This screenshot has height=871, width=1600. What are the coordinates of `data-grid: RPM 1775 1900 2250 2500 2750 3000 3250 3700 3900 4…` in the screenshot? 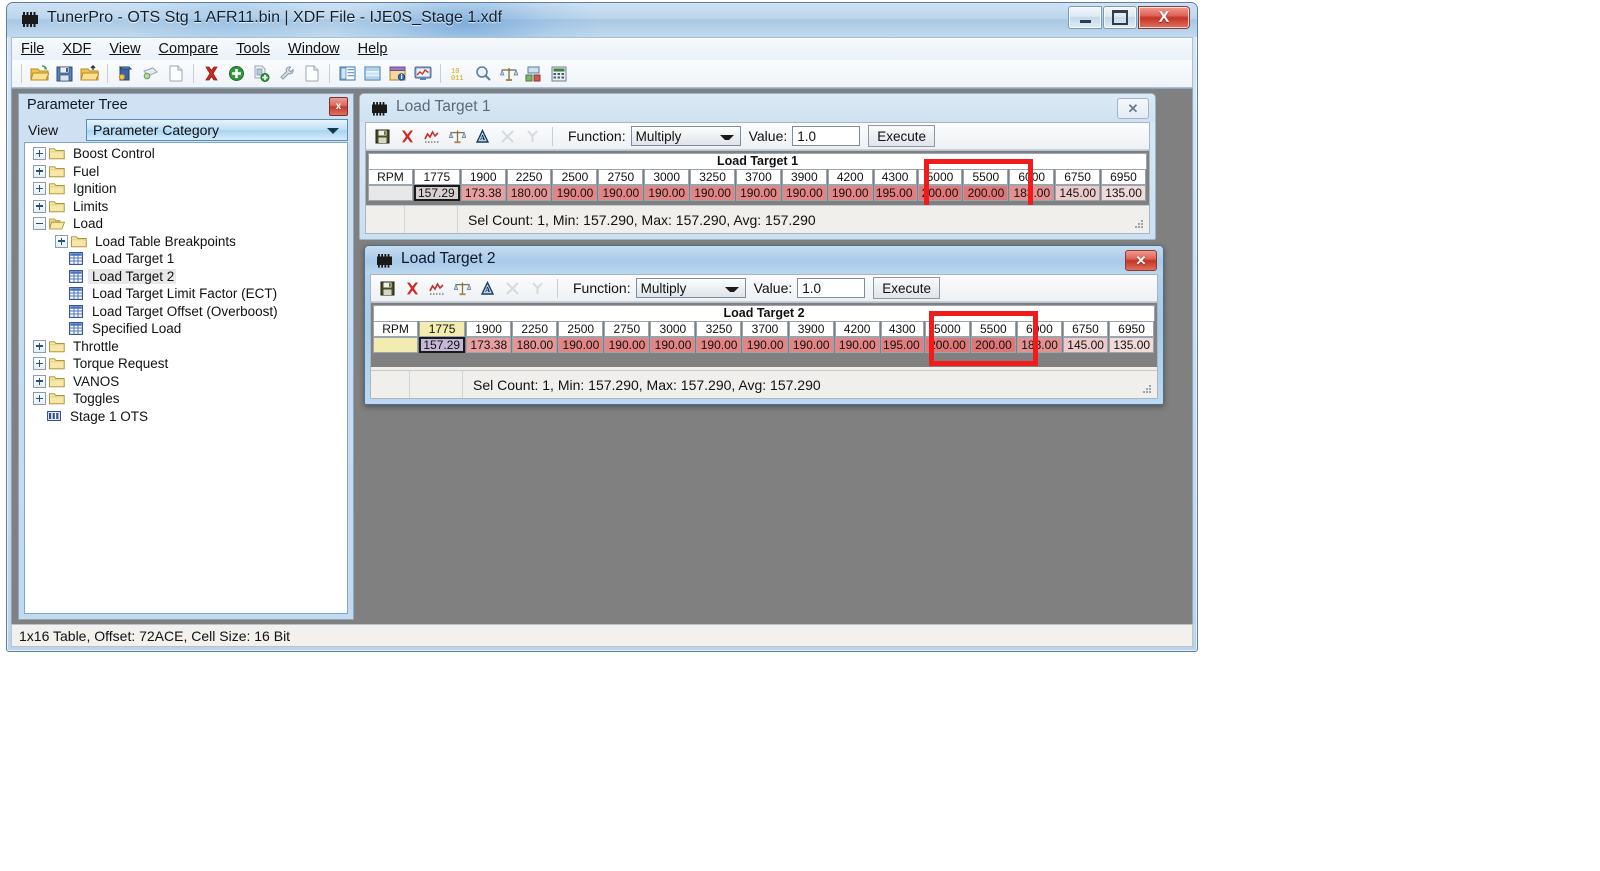 It's located at (757, 185).